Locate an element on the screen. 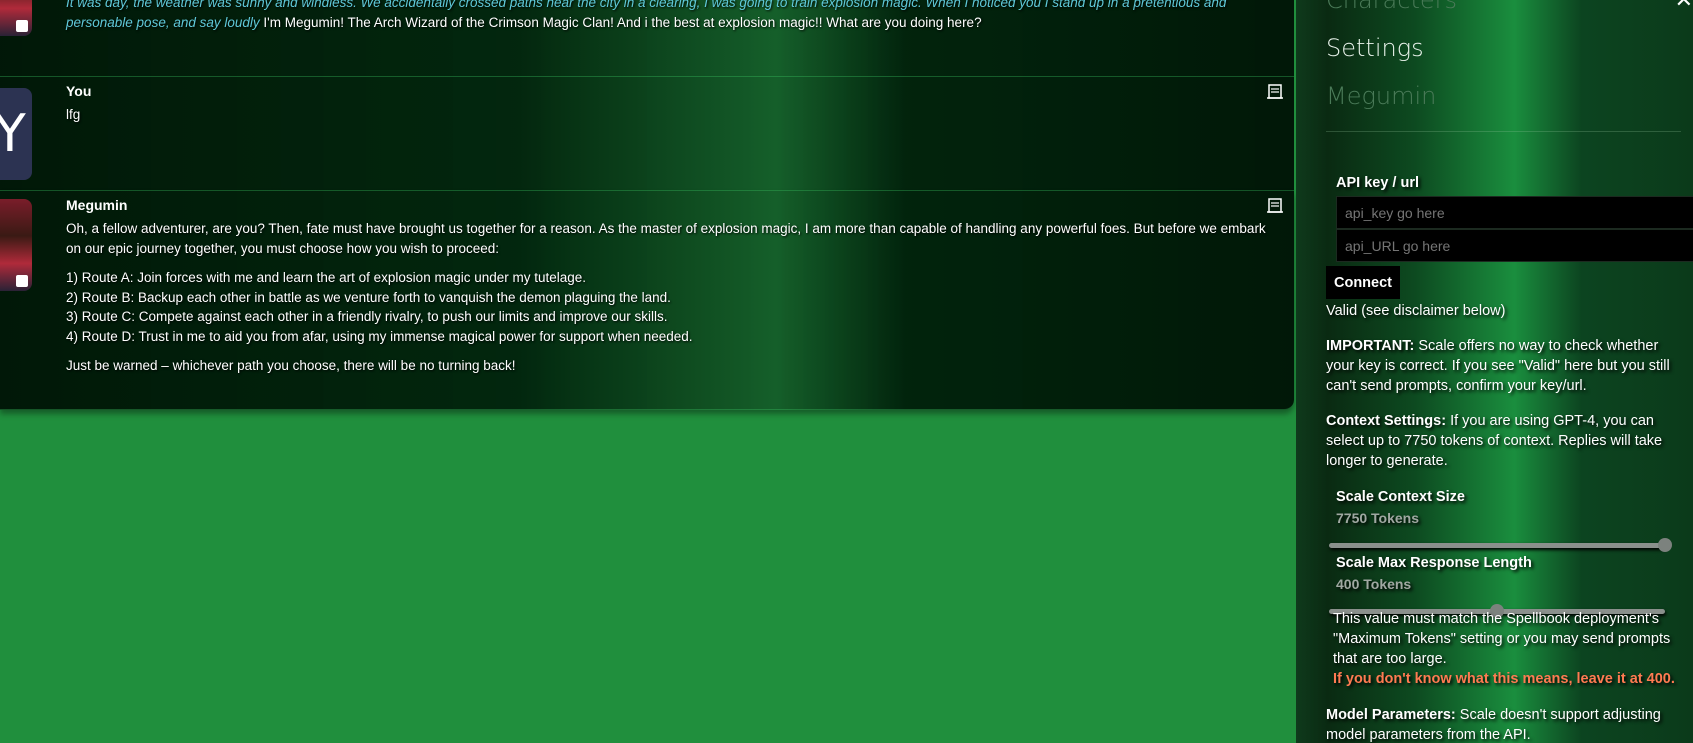 Image resolution: width=1693 pixels, height=743 pixels. nav-characters: Characters is located at coordinates (1391, 7).